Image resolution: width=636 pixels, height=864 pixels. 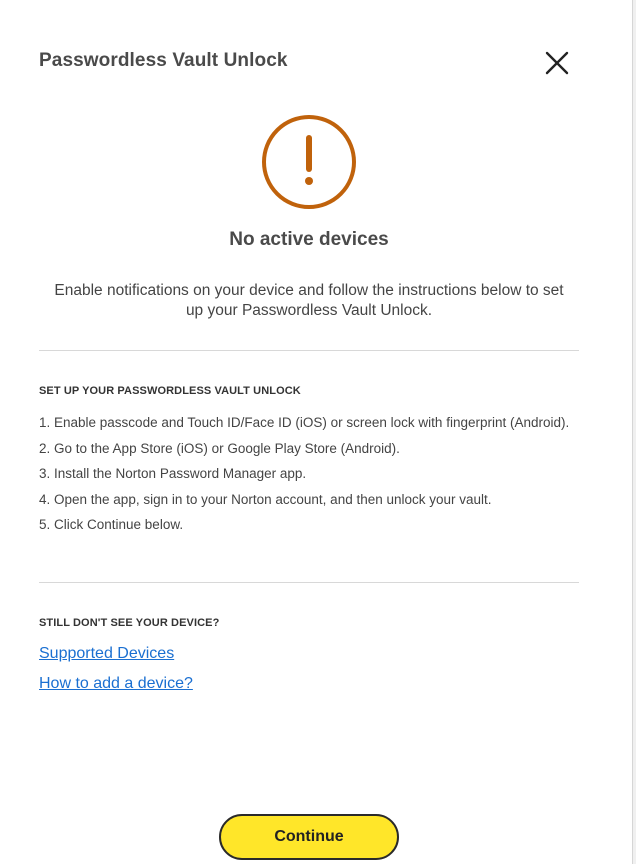 What do you see at coordinates (634, 432) in the screenshot?
I see `window-edge` at bounding box center [634, 432].